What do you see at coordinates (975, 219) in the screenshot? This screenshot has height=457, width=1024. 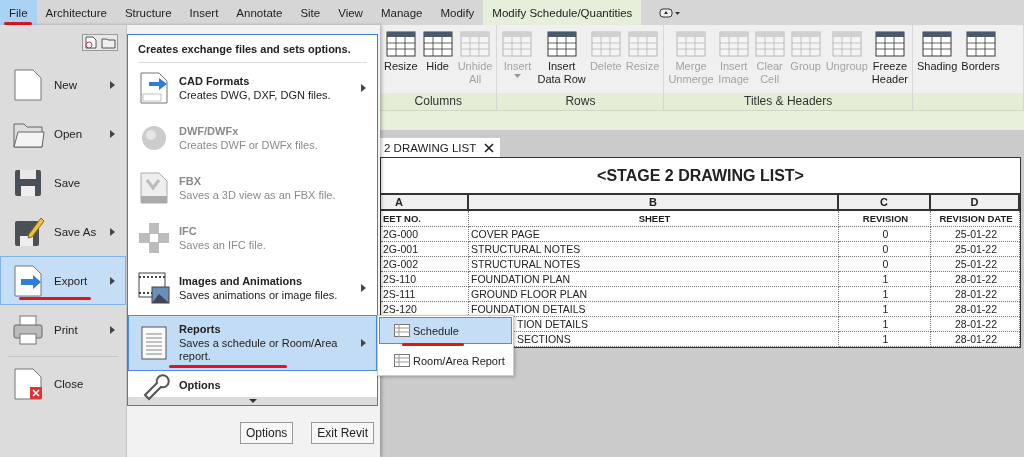 I see `column-header: REVISION DATE` at bounding box center [975, 219].